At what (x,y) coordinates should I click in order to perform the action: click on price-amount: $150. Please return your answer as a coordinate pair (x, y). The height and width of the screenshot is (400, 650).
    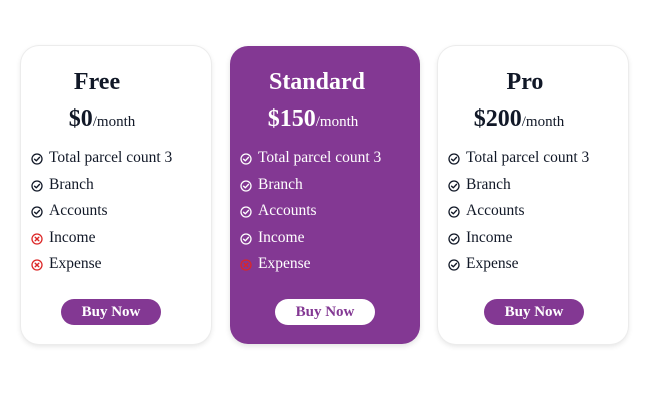
    Looking at the image, I should click on (291, 119).